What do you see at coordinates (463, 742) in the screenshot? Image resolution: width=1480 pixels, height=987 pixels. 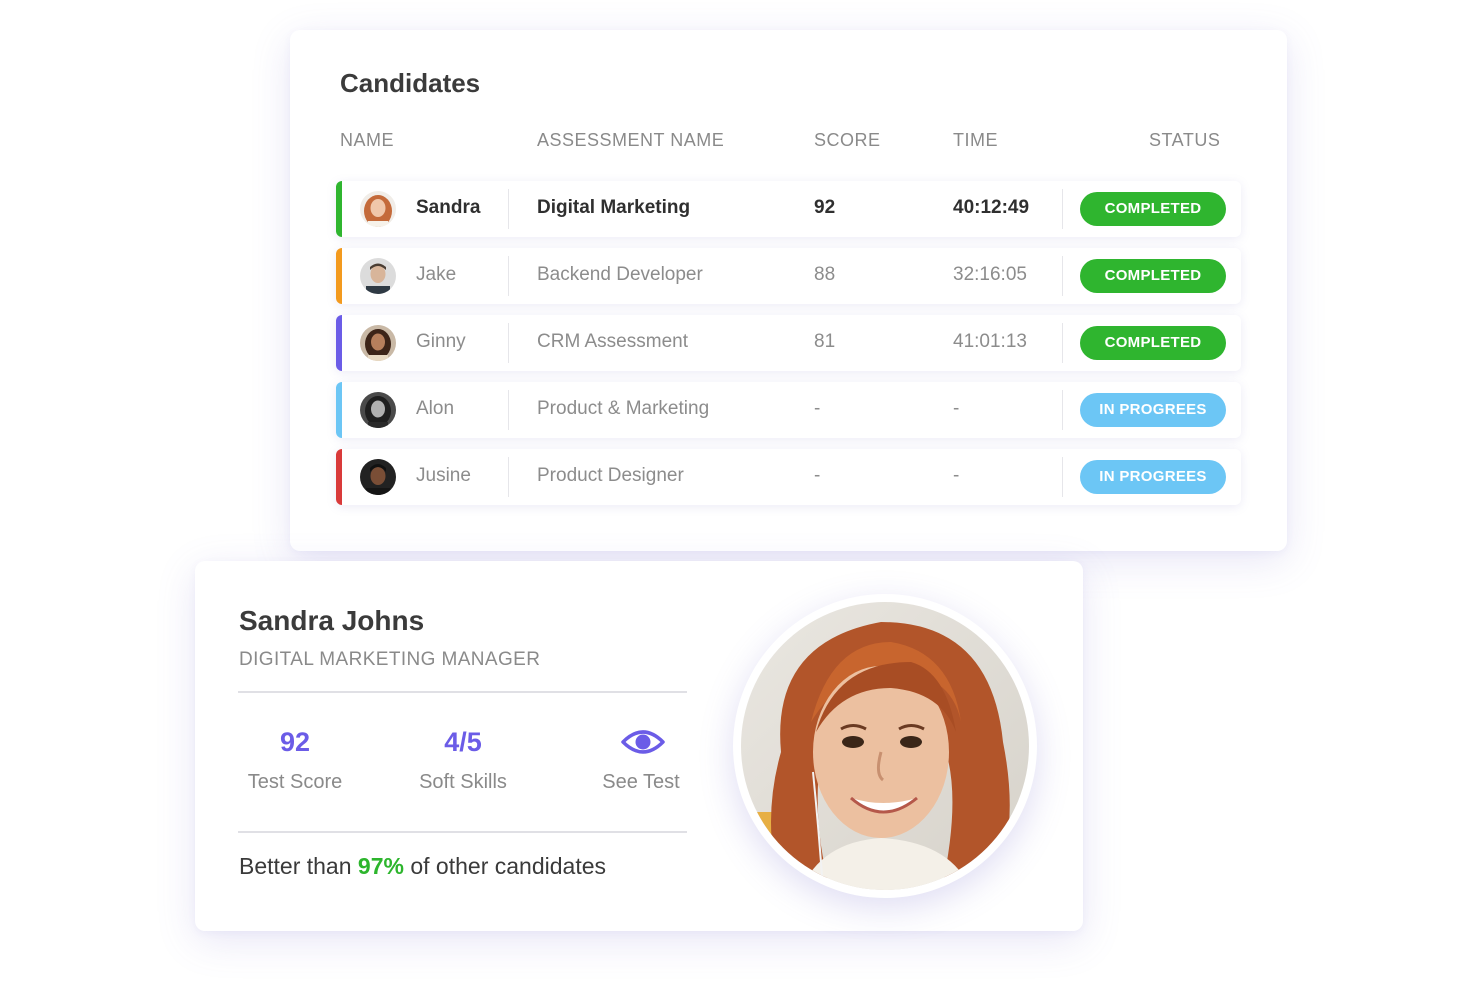 I see `soft-skills-value: 4/5` at bounding box center [463, 742].